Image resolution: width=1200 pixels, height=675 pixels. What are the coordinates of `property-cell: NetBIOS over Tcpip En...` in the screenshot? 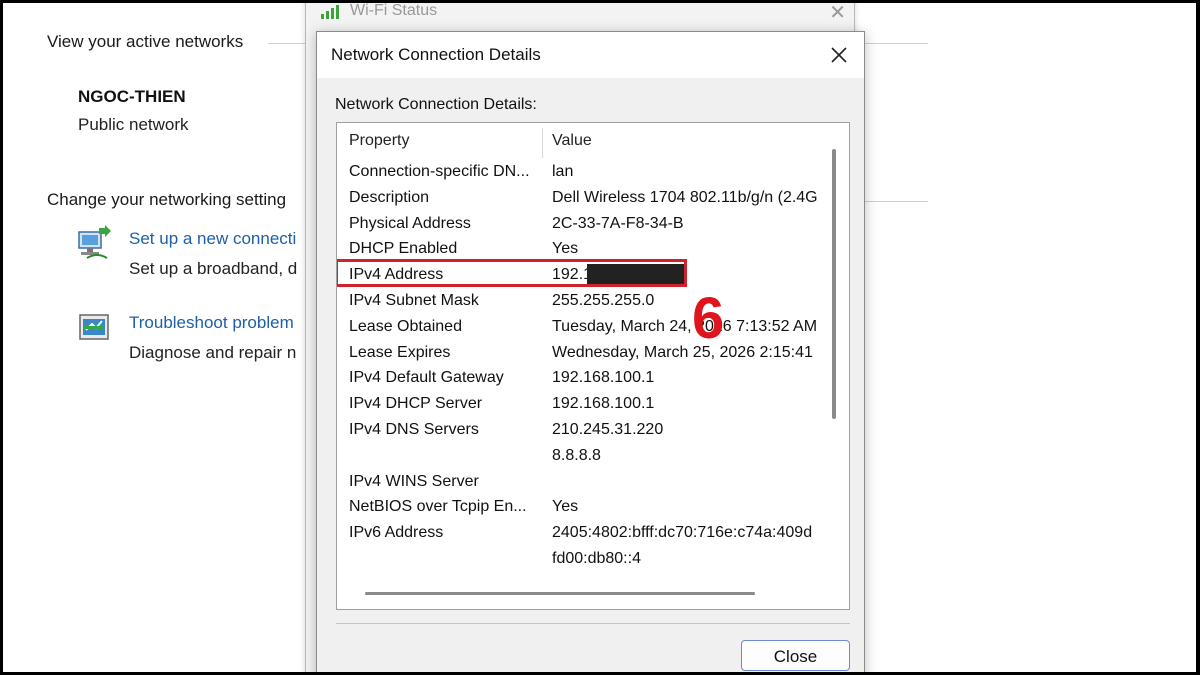 It's located at (438, 506).